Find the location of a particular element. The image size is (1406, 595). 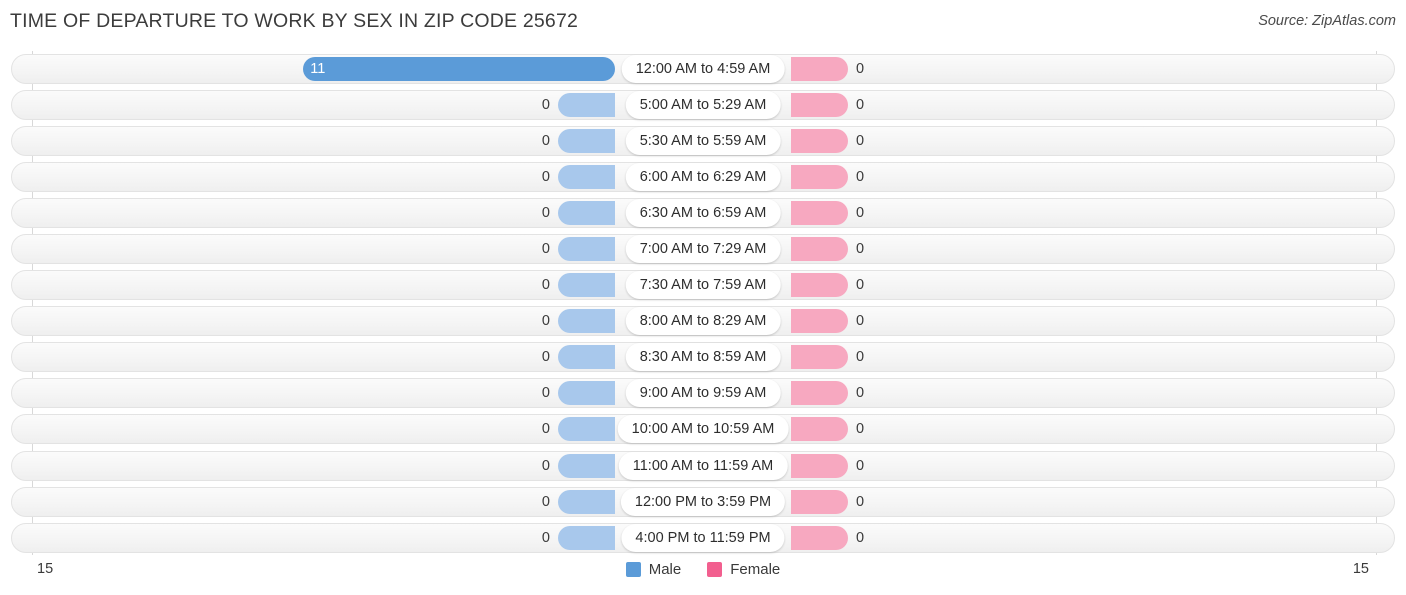

legend-swatch-male-icon is located at coordinates (633, 569).